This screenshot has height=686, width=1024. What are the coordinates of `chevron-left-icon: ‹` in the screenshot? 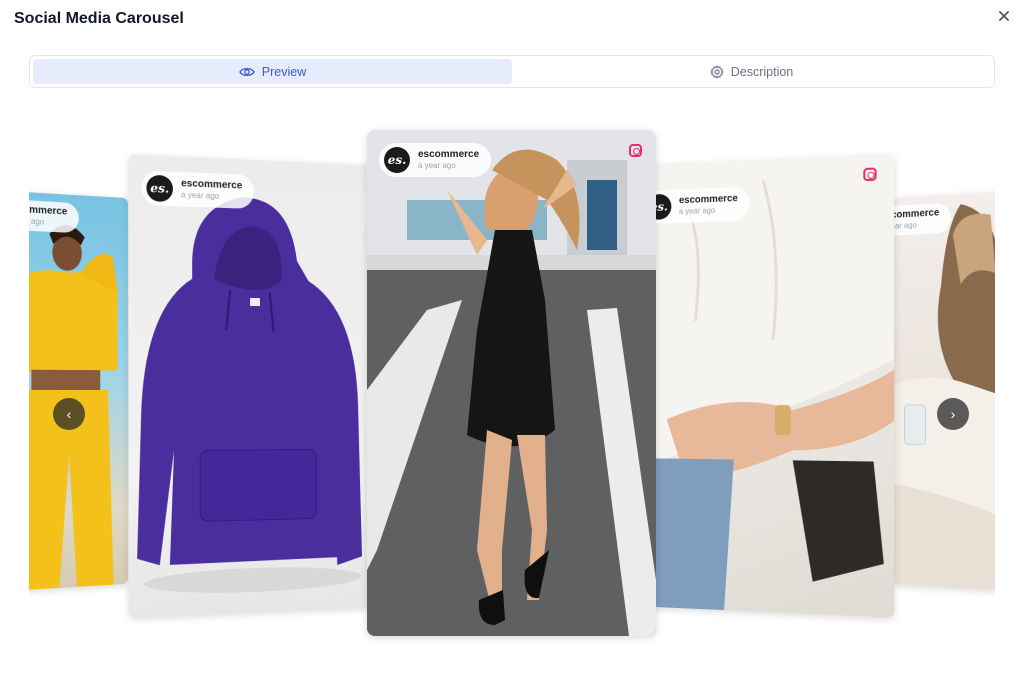 It's located at (69, 414).